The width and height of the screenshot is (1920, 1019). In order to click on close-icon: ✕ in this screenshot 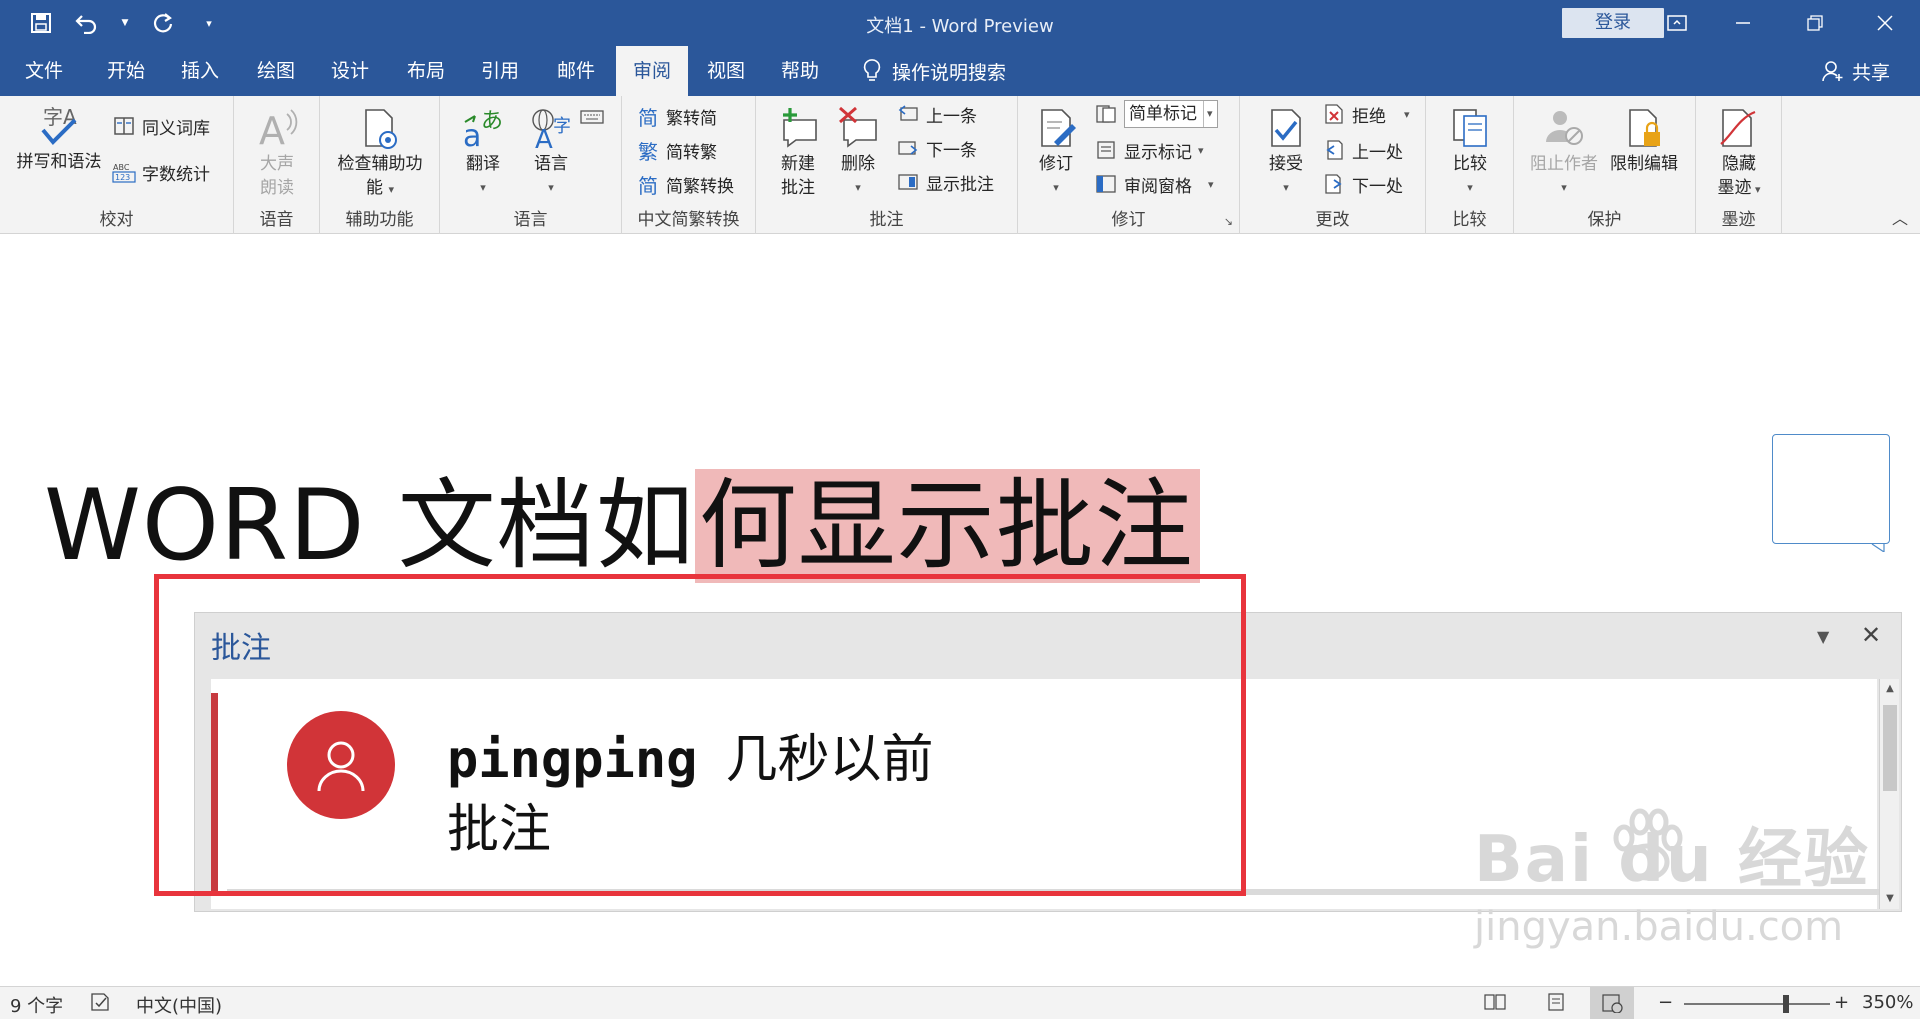, I will do `click(1871, 635)`.